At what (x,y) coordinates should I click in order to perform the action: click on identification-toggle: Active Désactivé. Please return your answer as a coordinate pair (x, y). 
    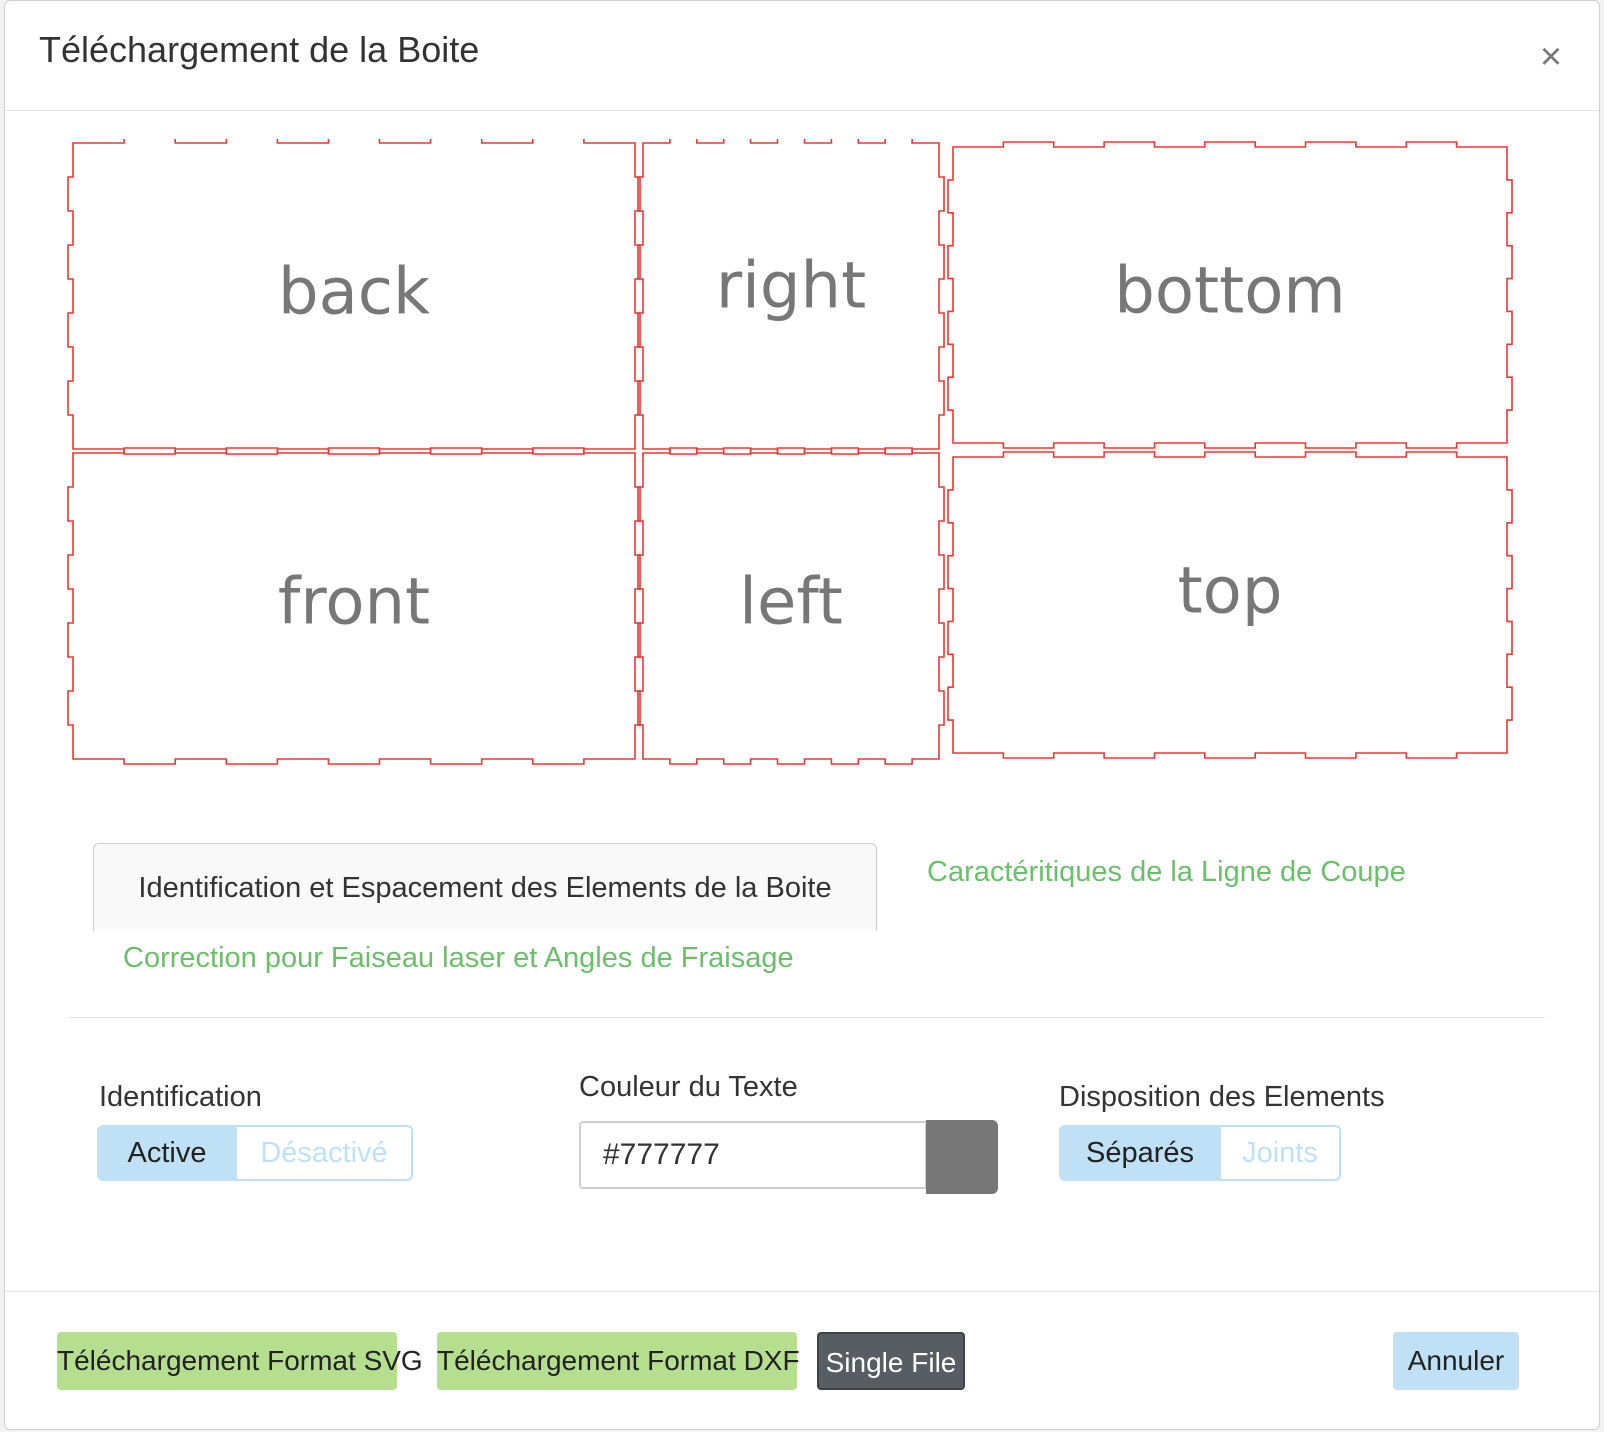
    Looking at the image, I should click on (255, 1153).